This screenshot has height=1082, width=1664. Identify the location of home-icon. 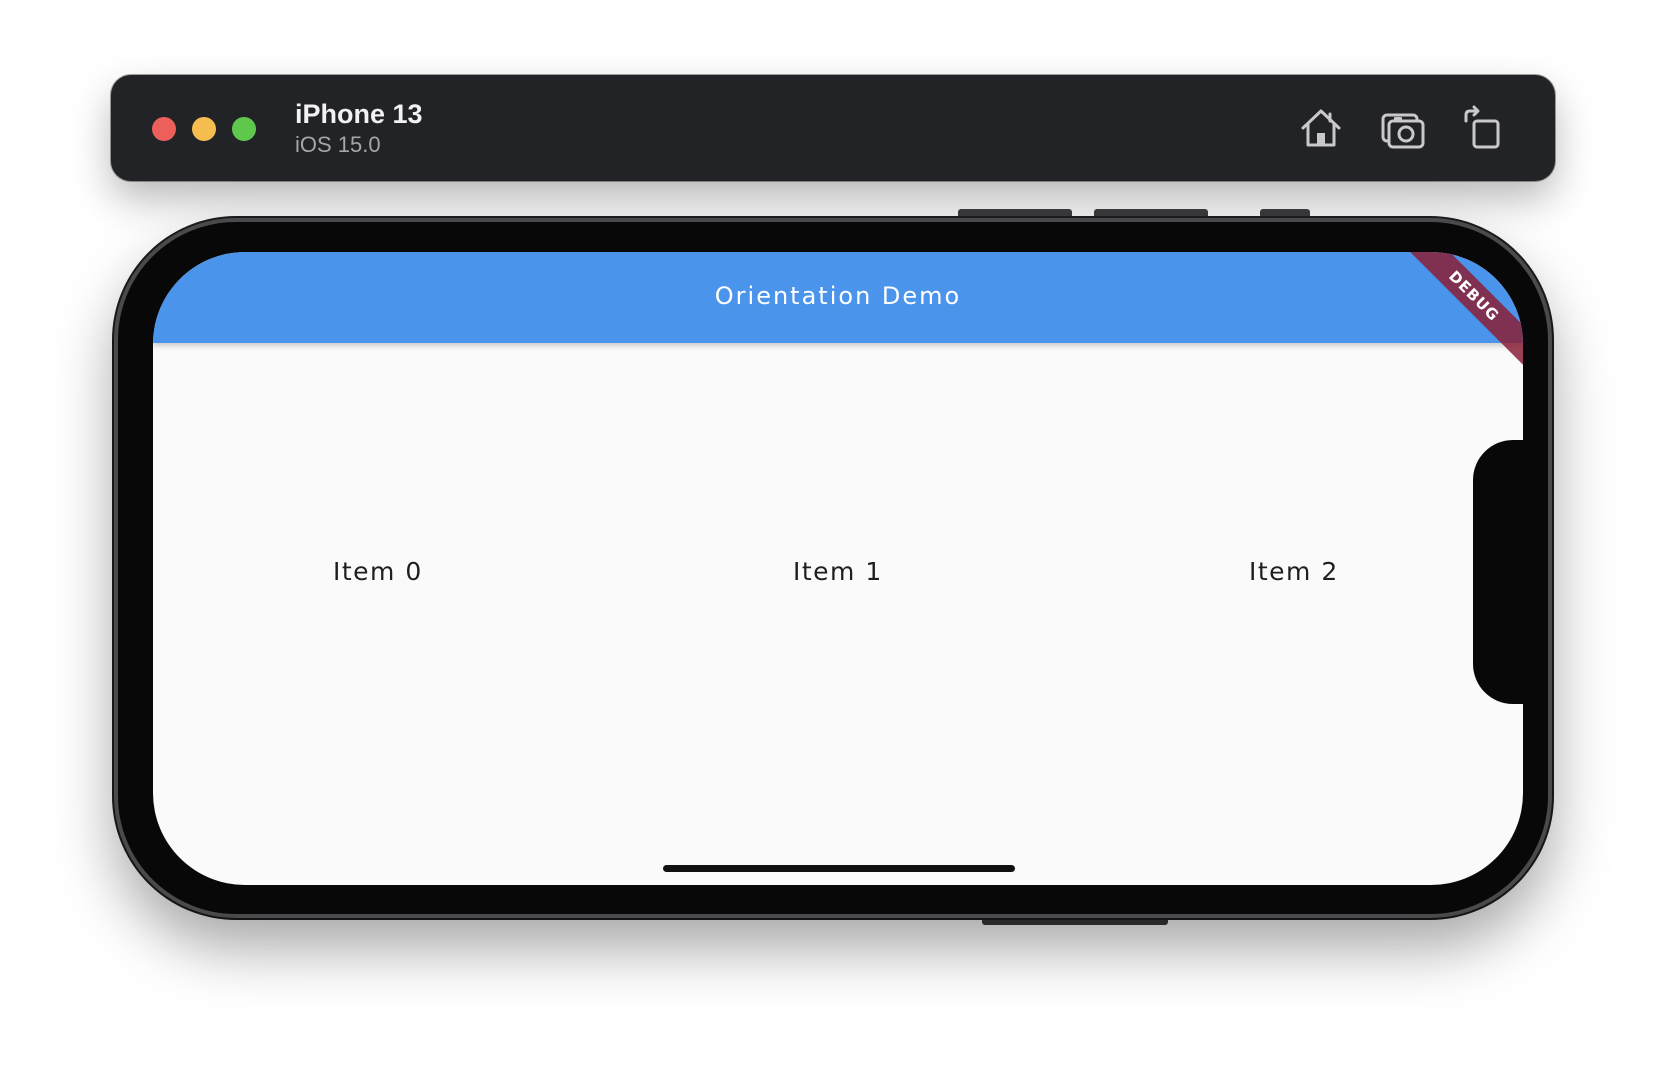
(1321, 128).